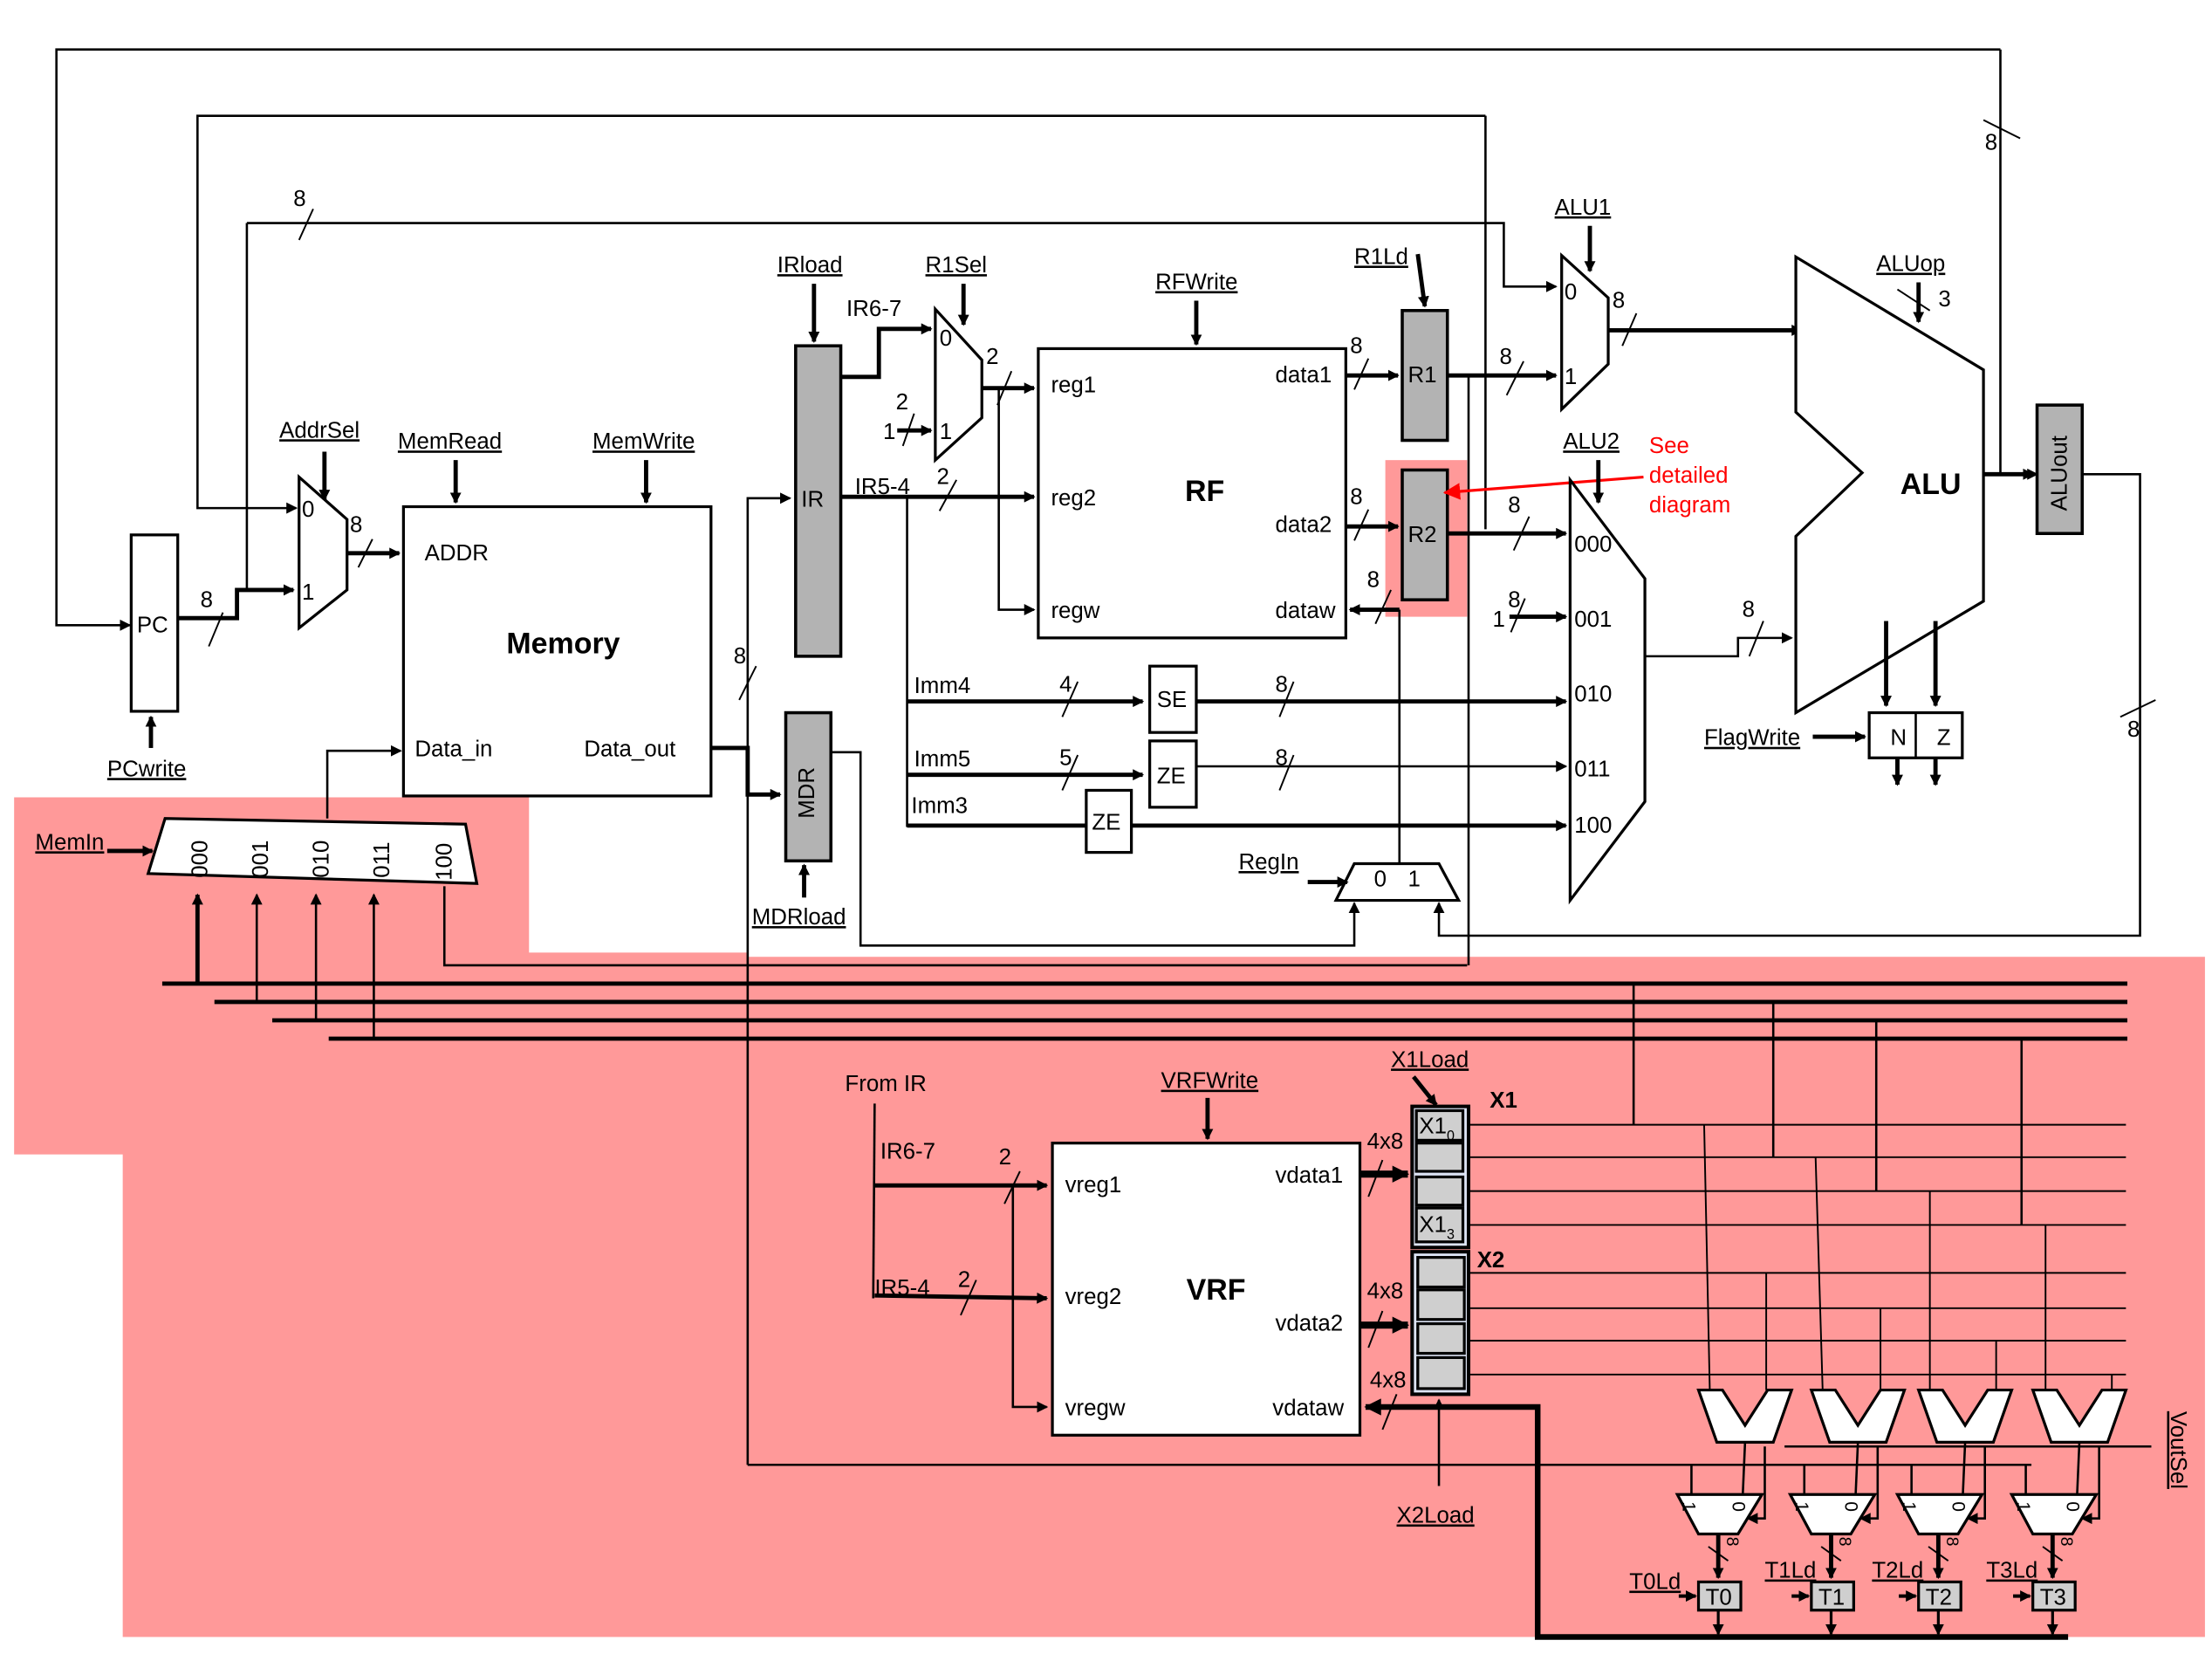 The height and width of the screenshot is (1654, 2212). I want to click on annotation-arrow, so click(1543, 488).